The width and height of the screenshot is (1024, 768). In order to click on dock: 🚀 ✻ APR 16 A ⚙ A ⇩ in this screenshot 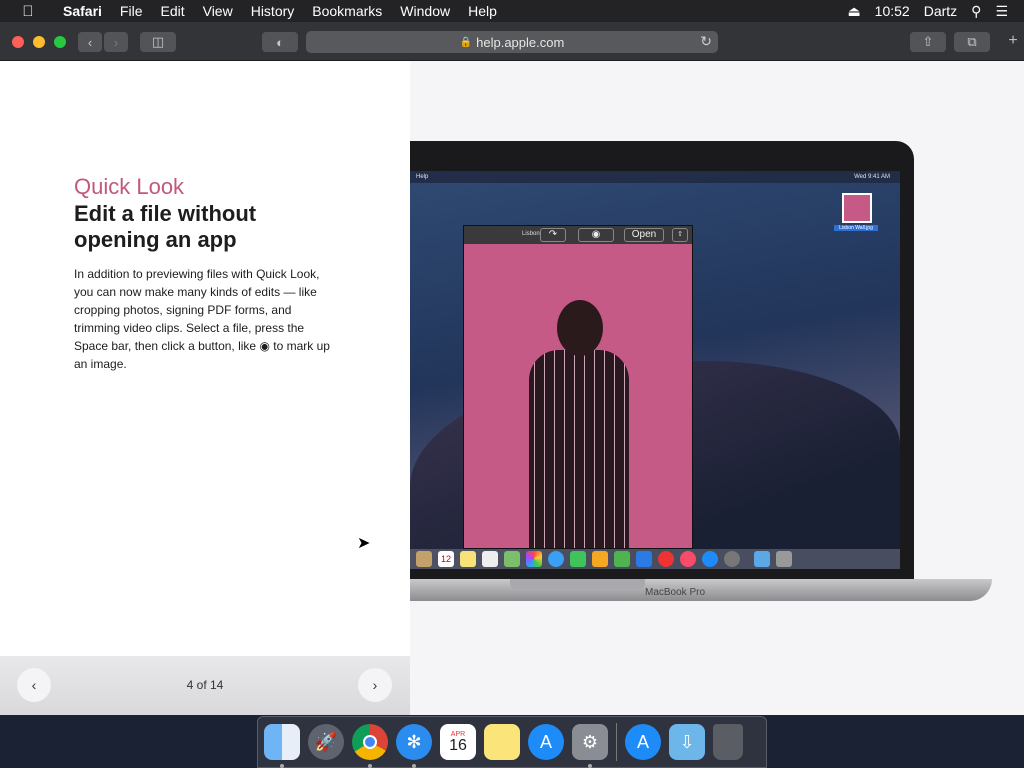, I will do `click(512, 742)`.